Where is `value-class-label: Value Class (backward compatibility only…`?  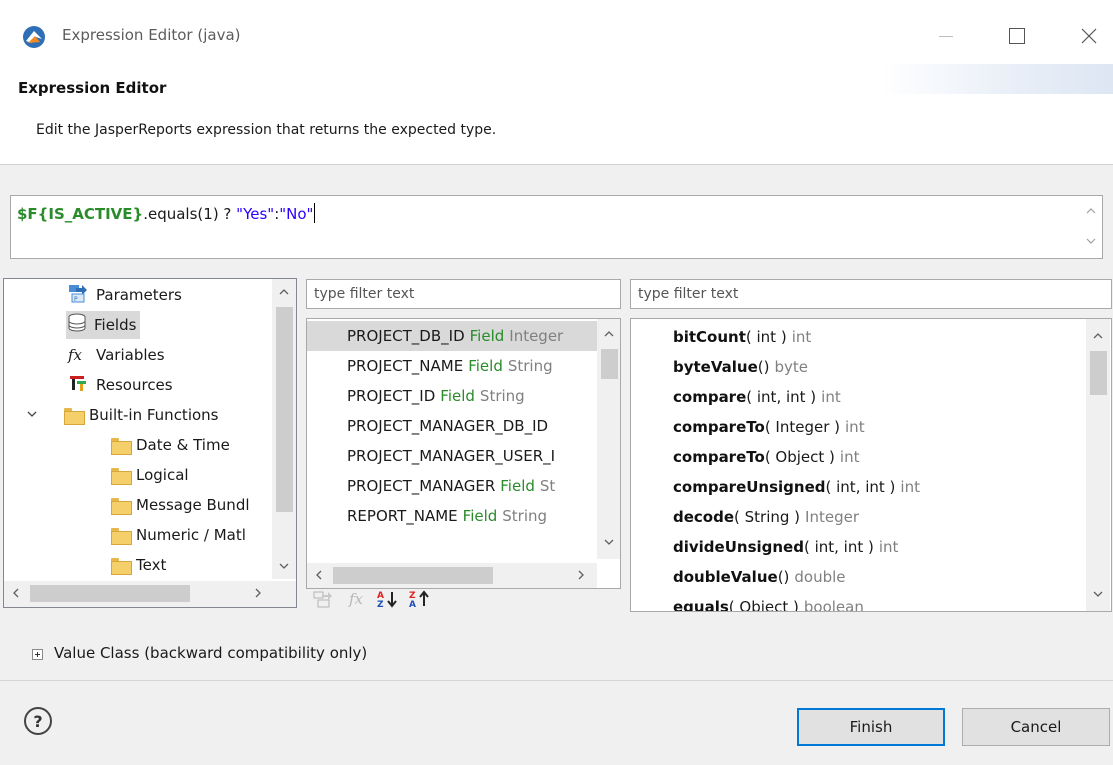
value-class-label: Value Class (backward compatibility only… is located at coordinates (210, 653).